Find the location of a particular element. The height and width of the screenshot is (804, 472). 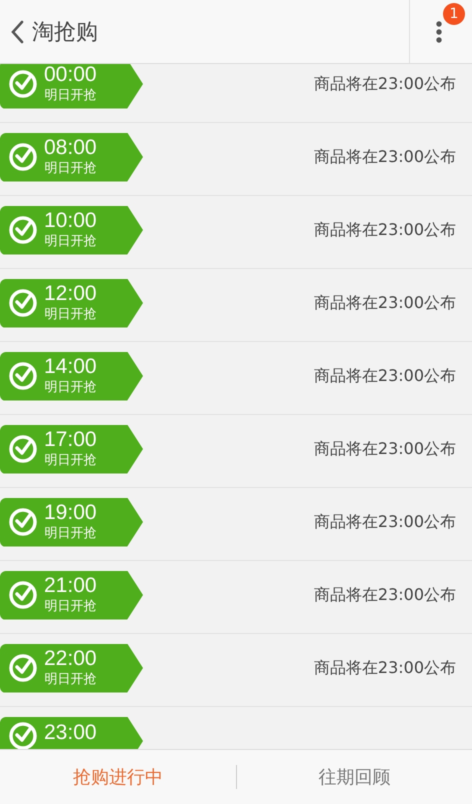

session-time: 17:00 is located at coordinates (70, 440).